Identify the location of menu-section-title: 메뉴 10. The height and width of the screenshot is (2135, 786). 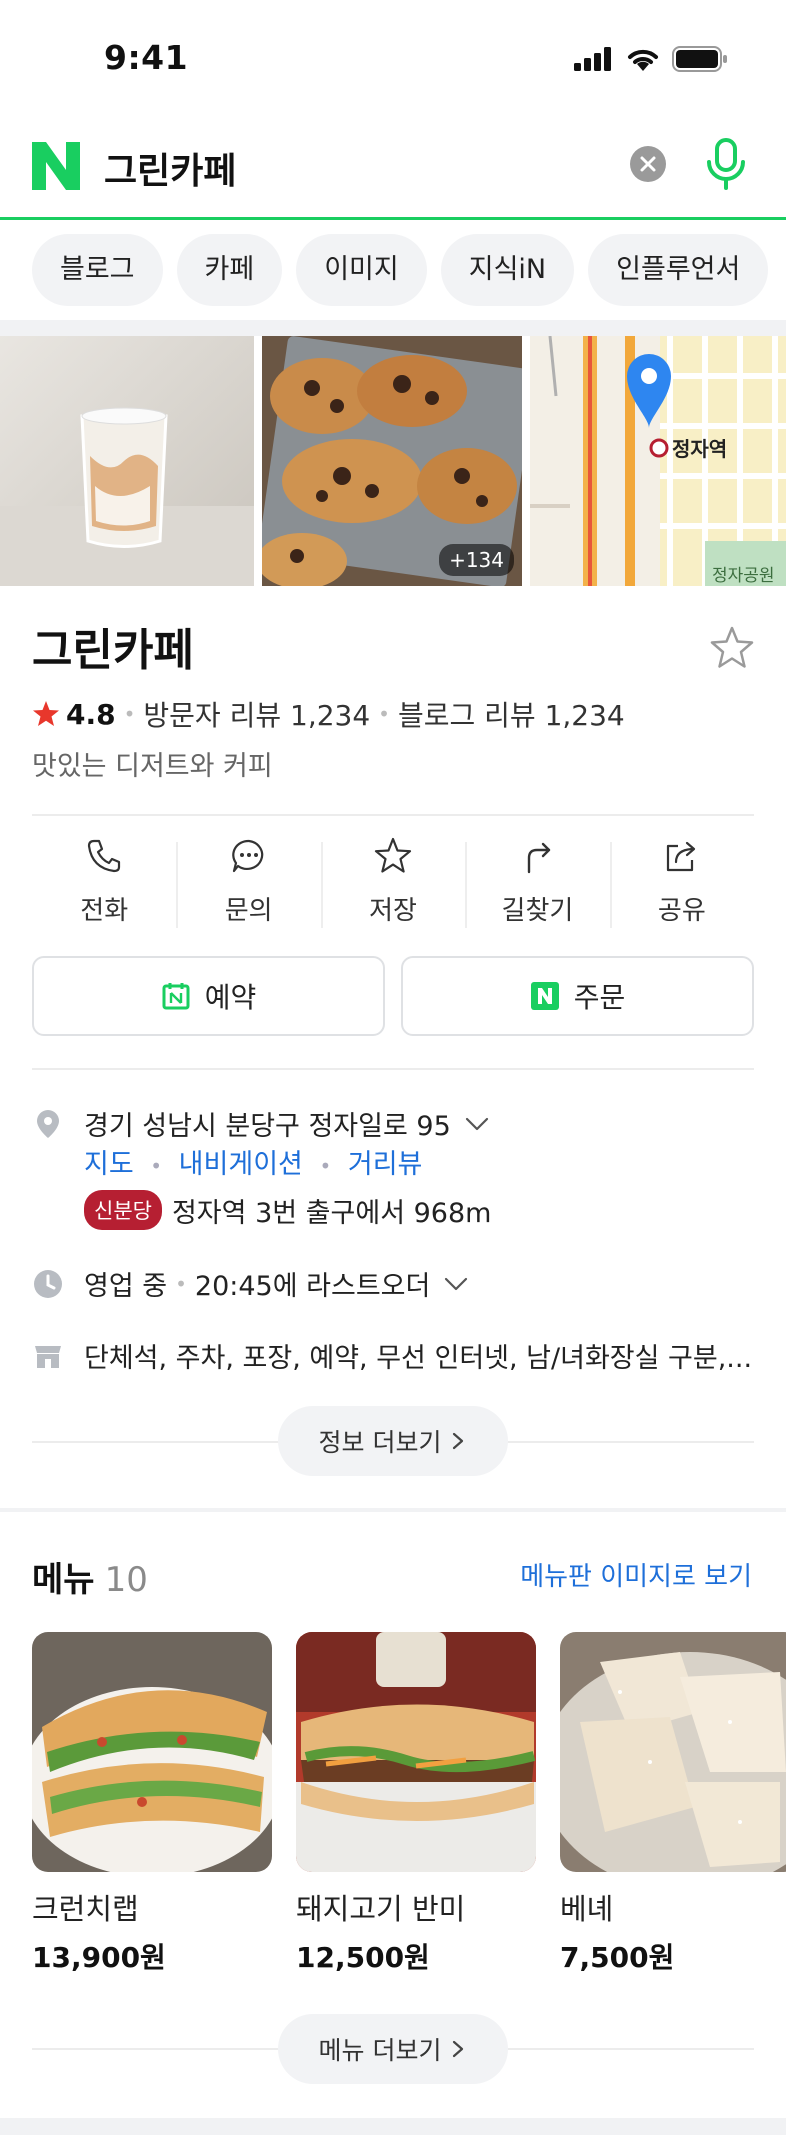
(90, 1576).